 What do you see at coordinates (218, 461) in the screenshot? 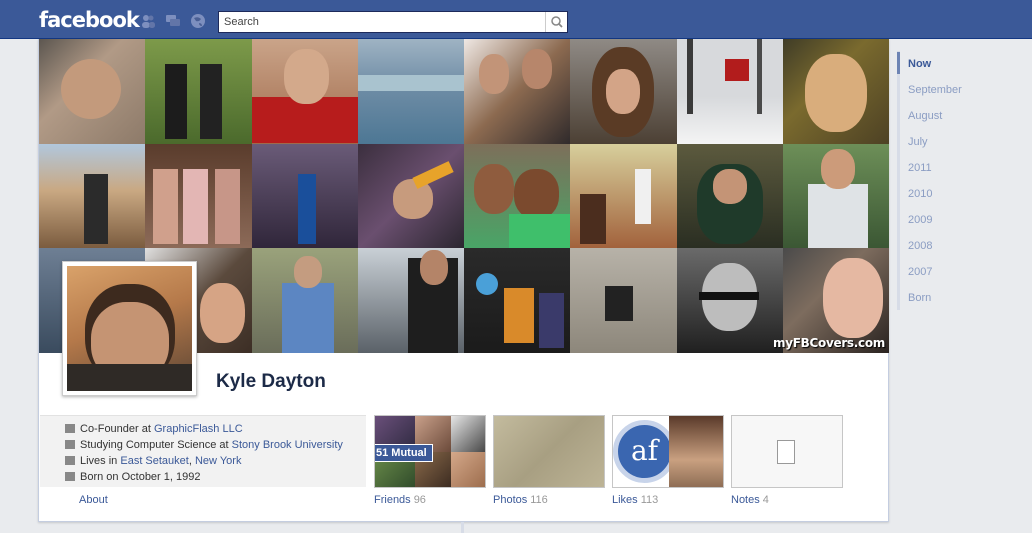
I see `state-link: New York` at bounding box center [218, 461].